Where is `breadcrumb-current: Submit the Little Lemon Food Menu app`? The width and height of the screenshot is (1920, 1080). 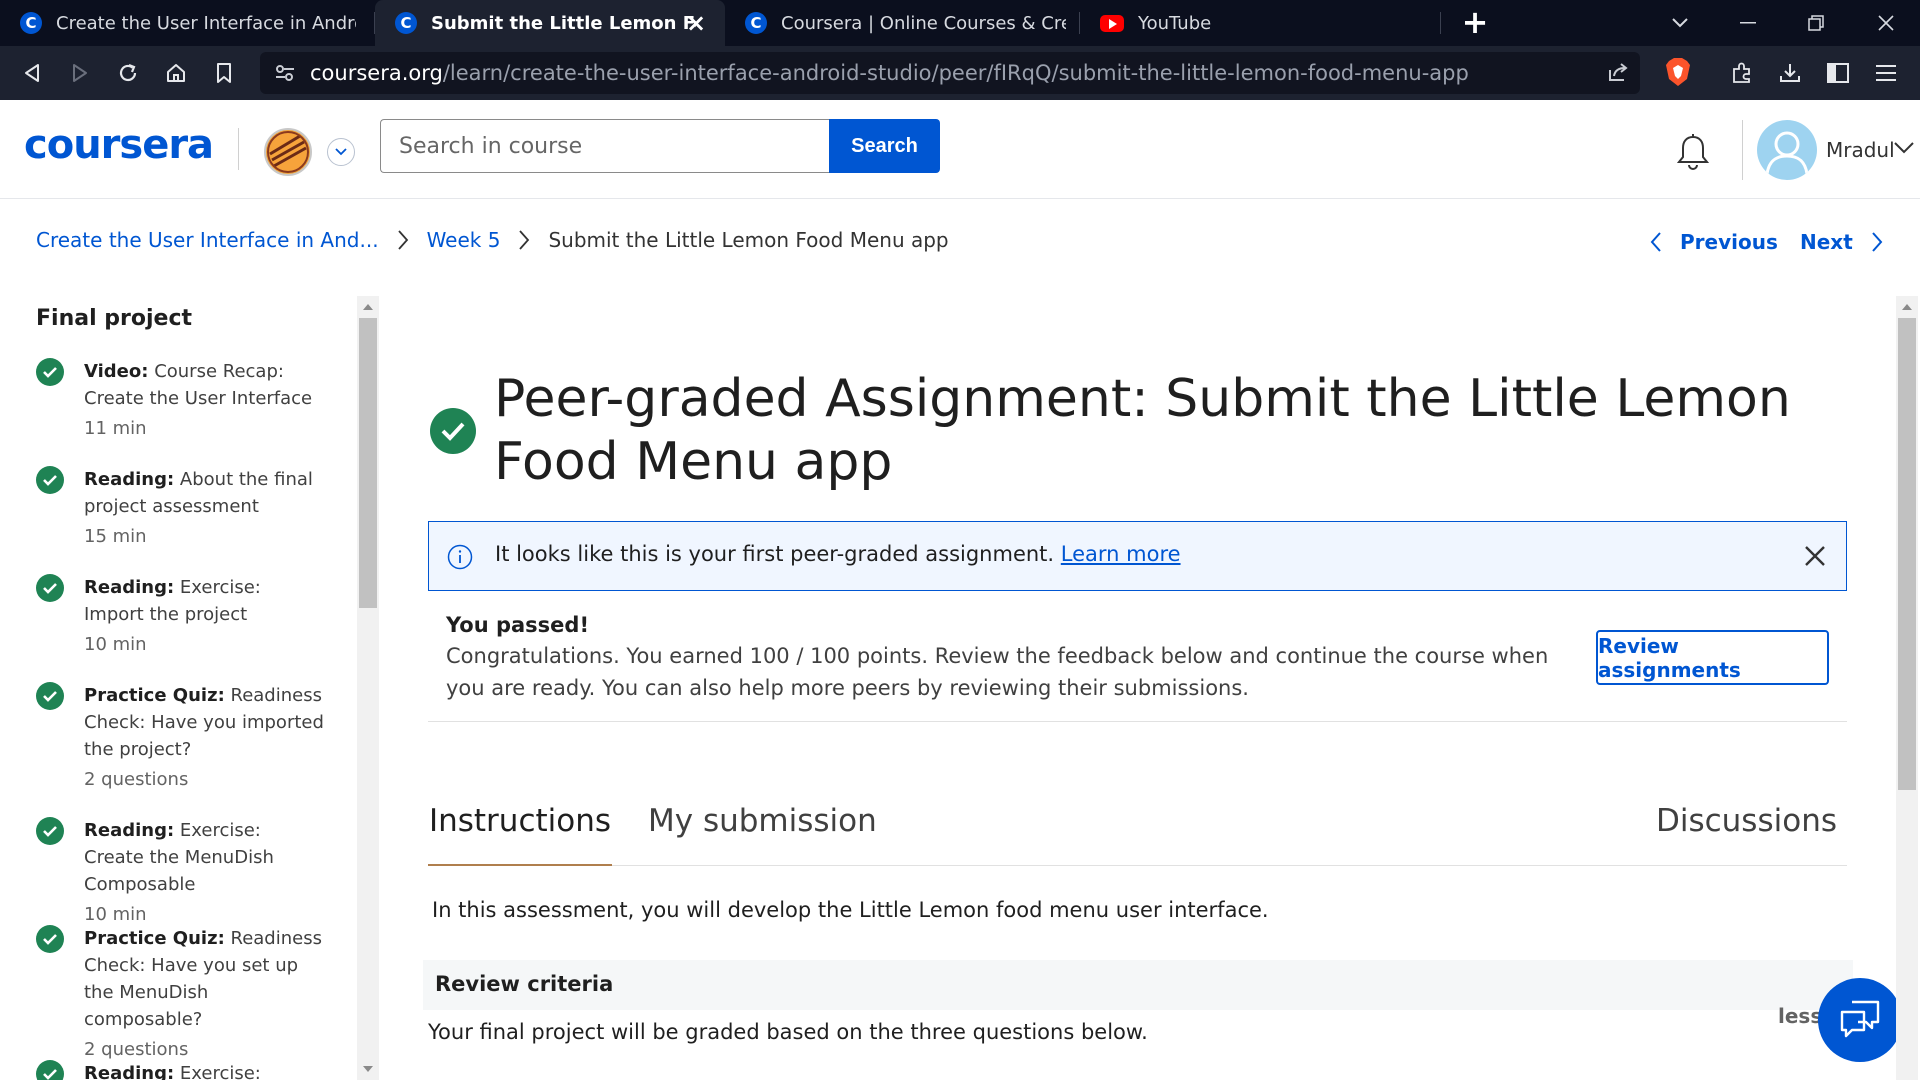
breadcrumb-current: Submit the Little Lemon Food Menu app is located at coordinates (748, 240).